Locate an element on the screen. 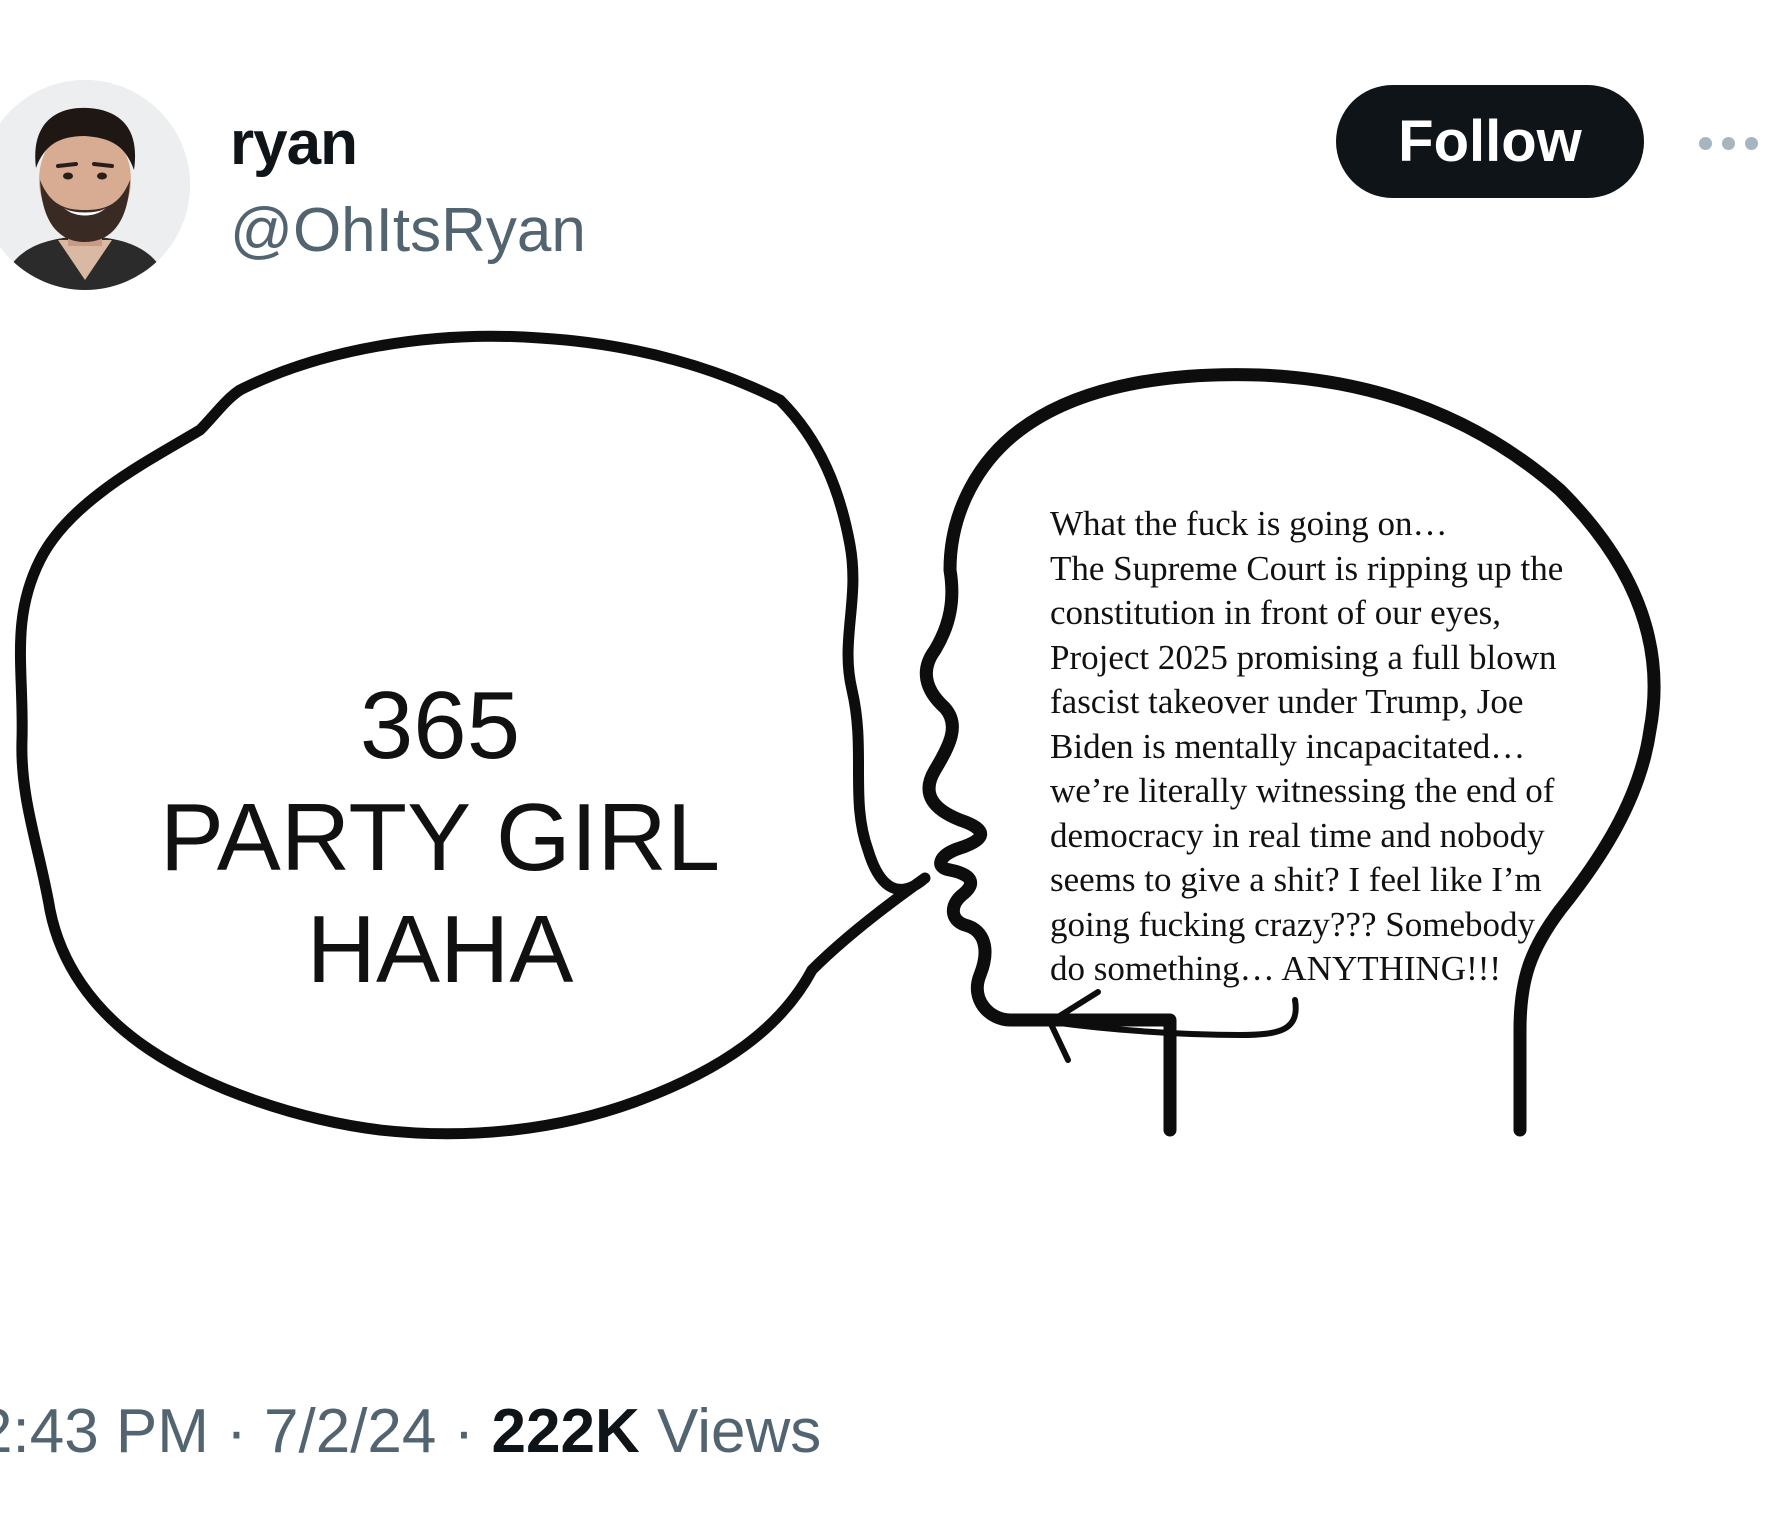 This screenshot has height=1522, width=1782. avatar-photo is located at coordinates (95, 185).